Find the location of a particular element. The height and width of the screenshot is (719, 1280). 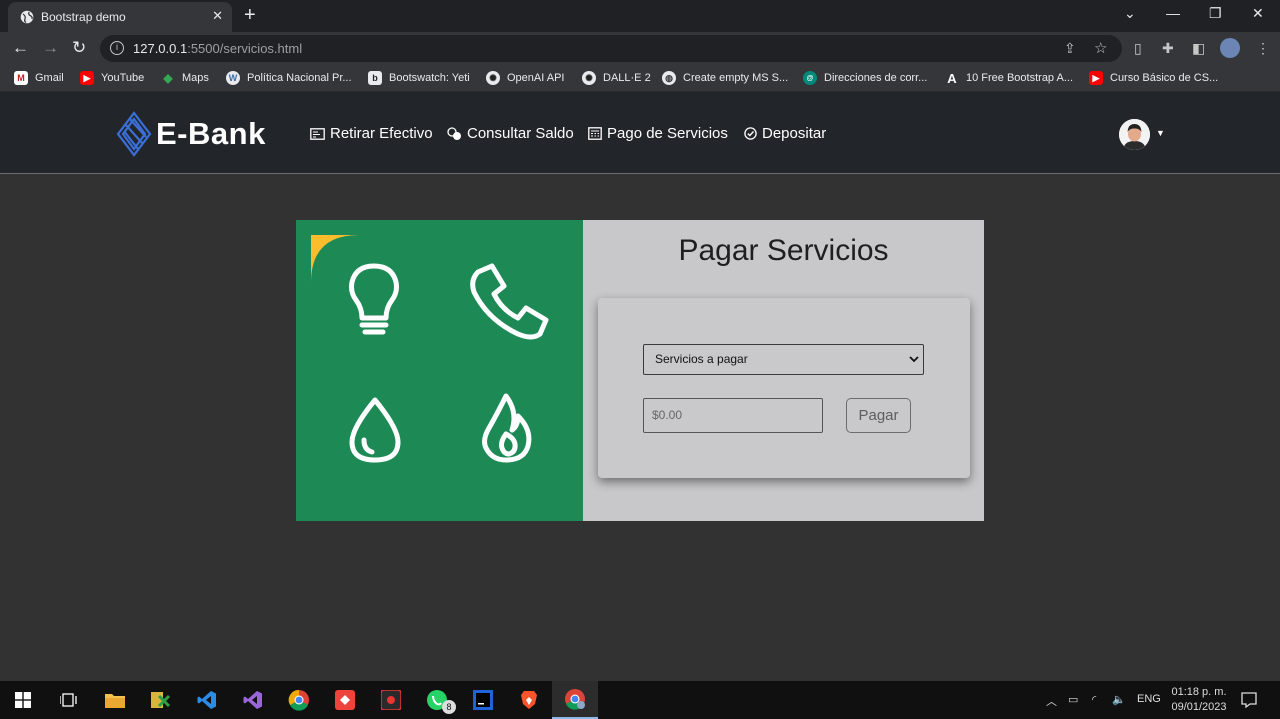

chrome-icon is located at coordinates (298, 700).